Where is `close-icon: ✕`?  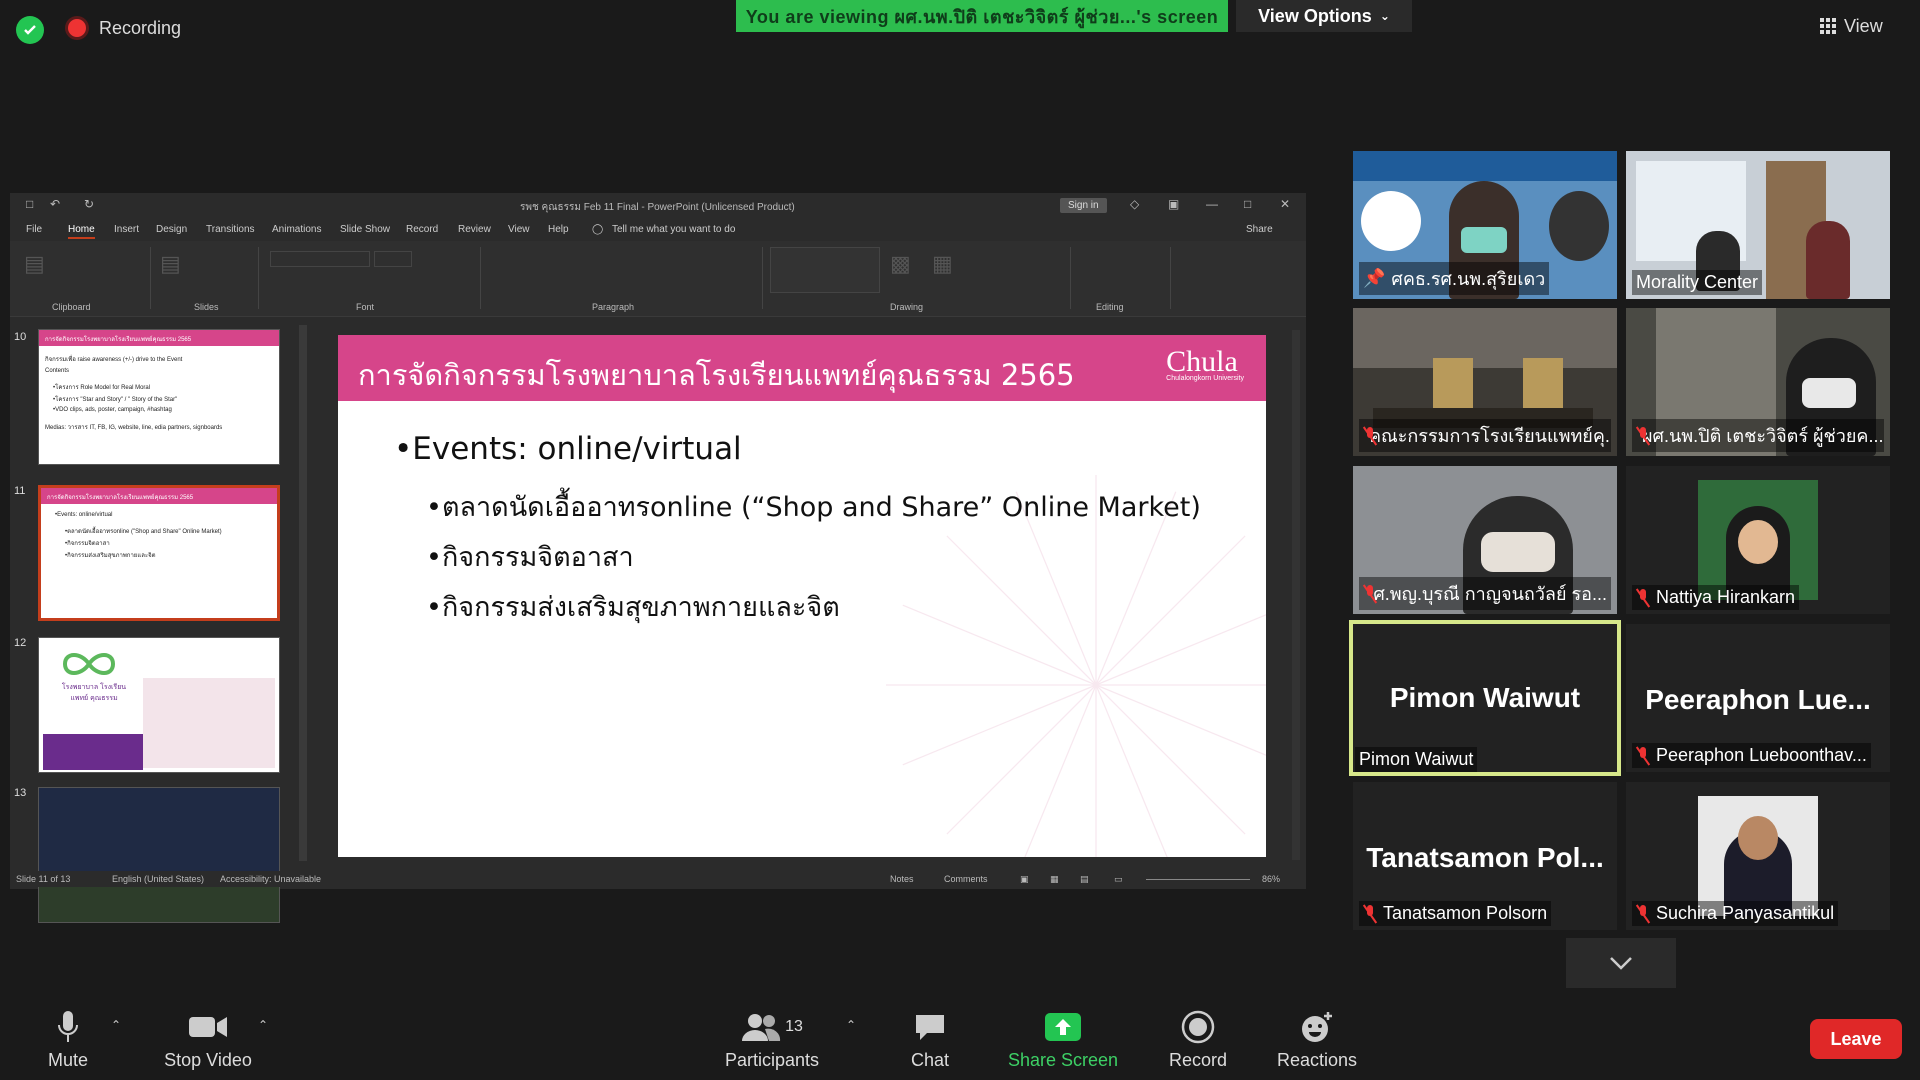 close-icon: ✕ is located at coordinates (1285, 204).